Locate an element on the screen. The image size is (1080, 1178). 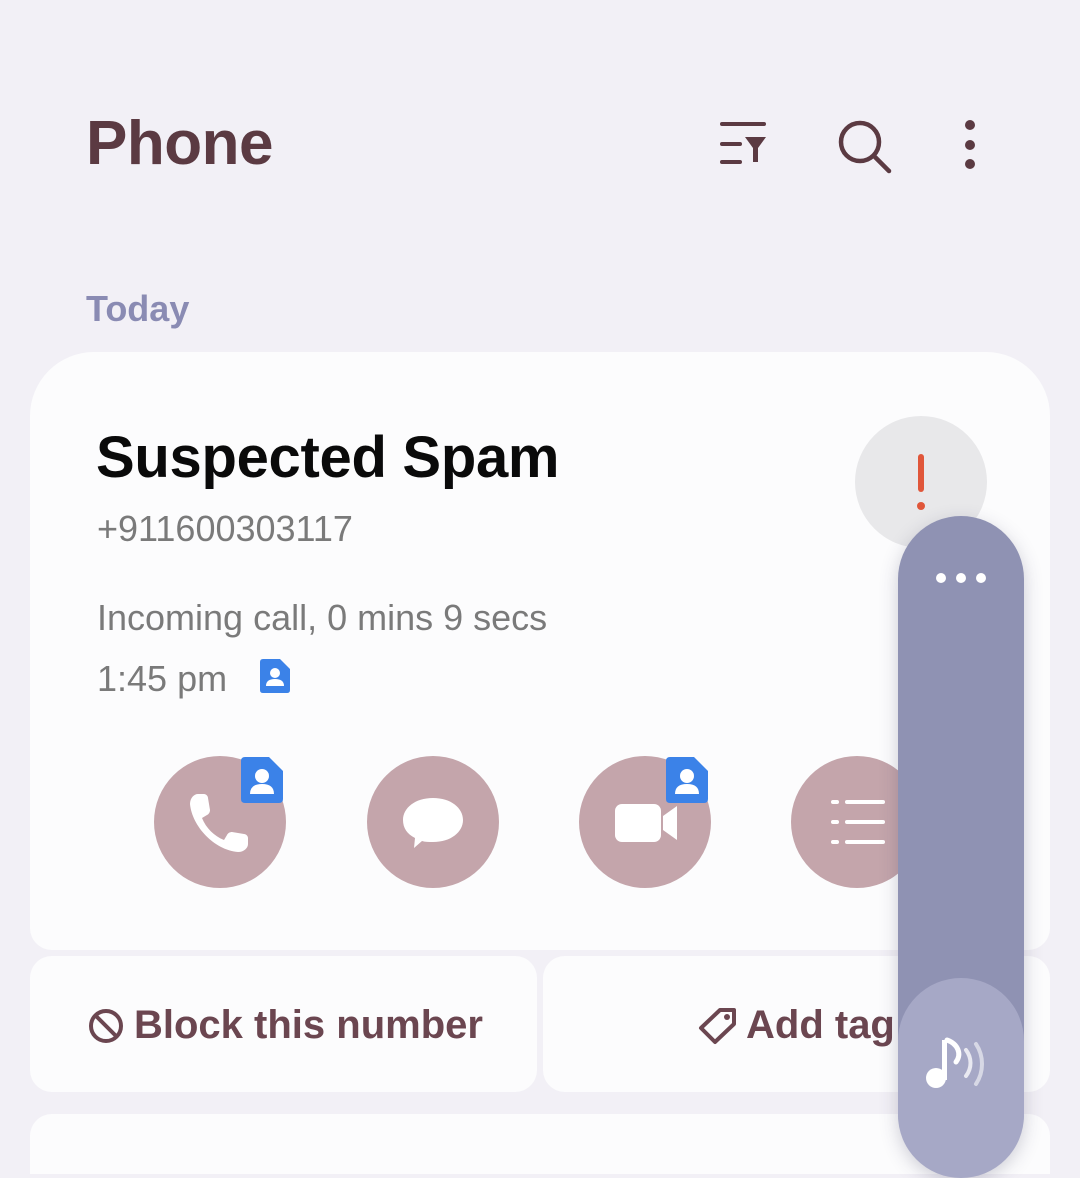
call-detail: Incoming call, 0 mins 9 secs is located at coordinates (322, 617).